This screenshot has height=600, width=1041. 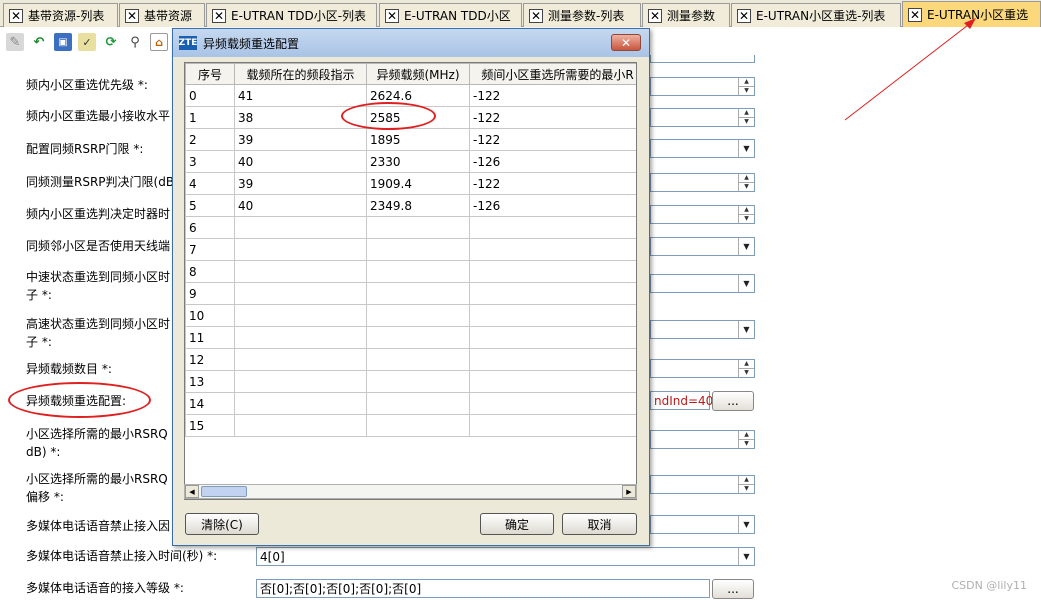 I want to click on table-row: 3 40 2330 -126, so click(x=410, y=161).